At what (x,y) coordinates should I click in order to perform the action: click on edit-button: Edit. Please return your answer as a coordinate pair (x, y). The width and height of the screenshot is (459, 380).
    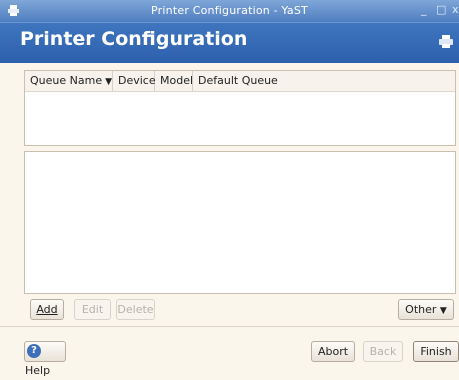
    Looking at the image, I should click on (92, 309).